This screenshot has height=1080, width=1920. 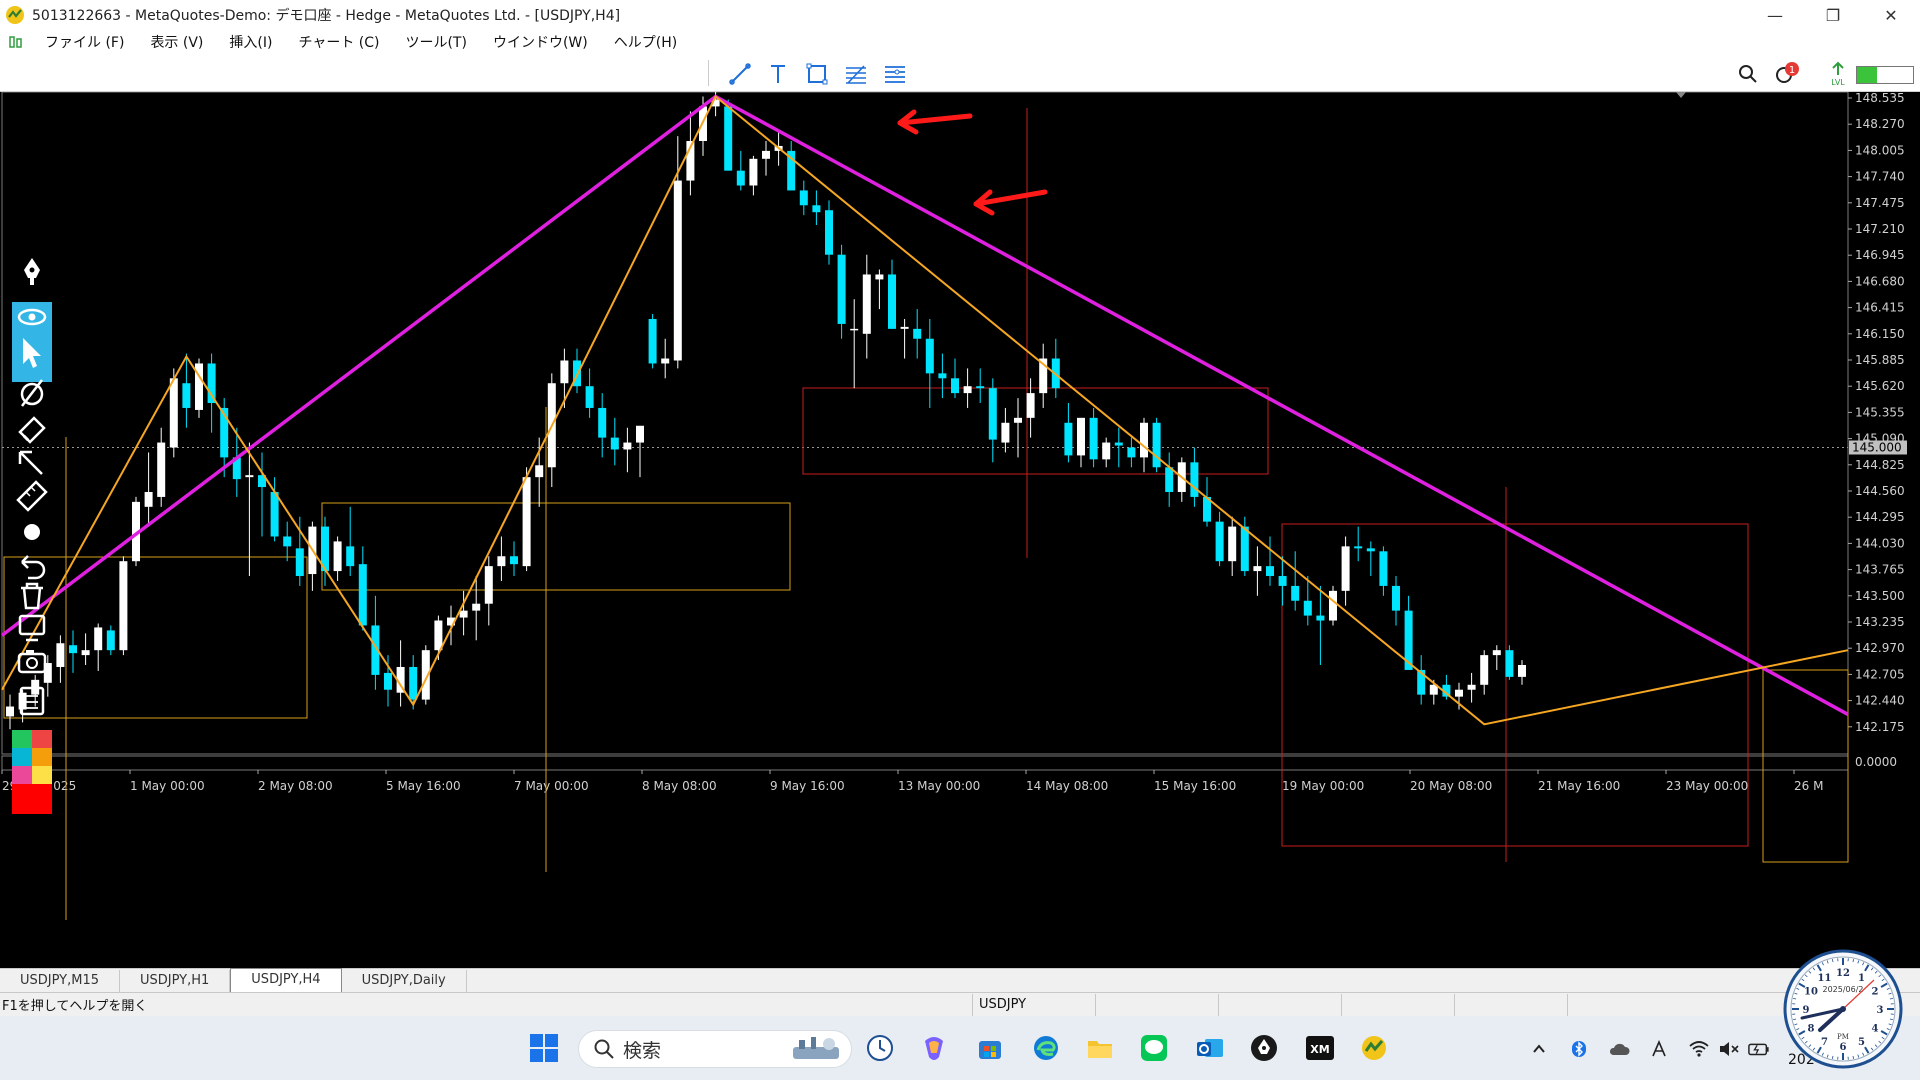 I want to click on chat-icon: 1, so click(x=1787, y=72).